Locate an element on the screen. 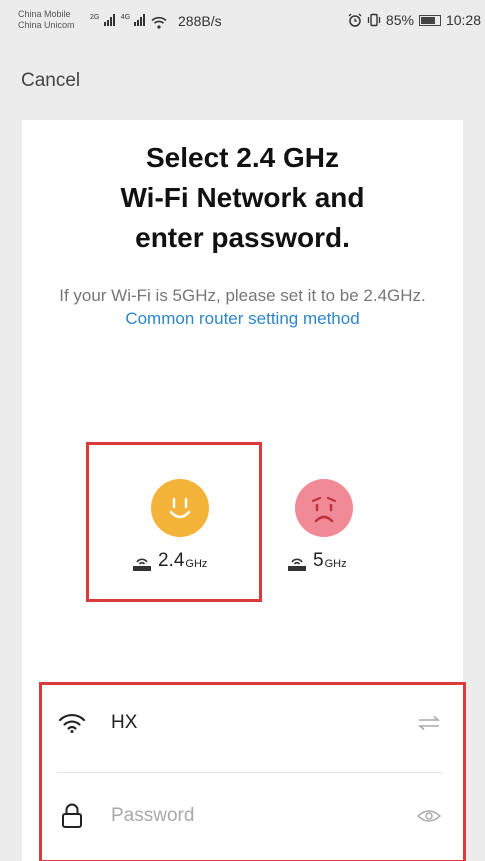 This screenshot has width=485, height=861. band-5-number: 5 is located at coordinates (318, 560).